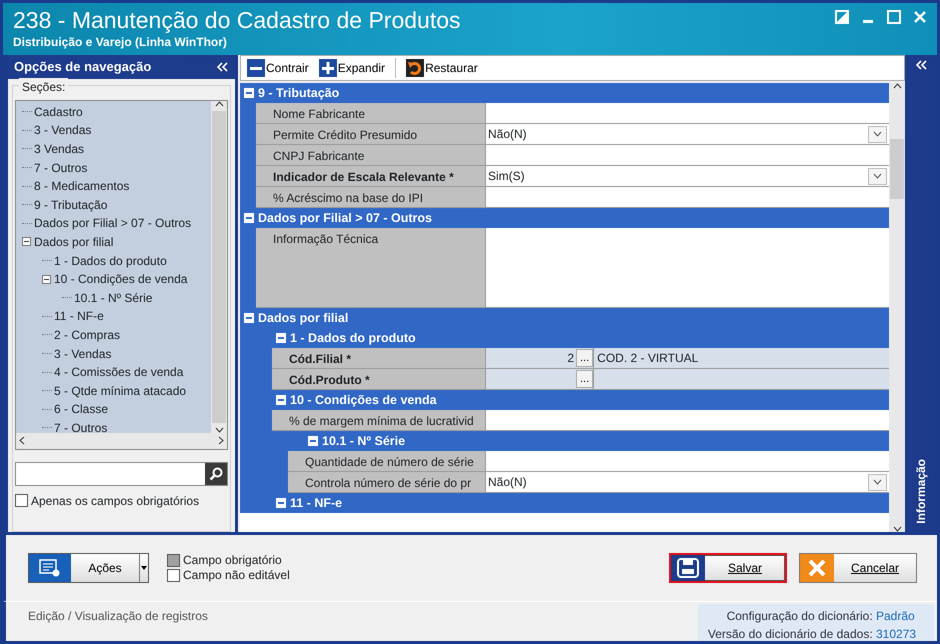  I want to click on search-button, so click(216, 473).